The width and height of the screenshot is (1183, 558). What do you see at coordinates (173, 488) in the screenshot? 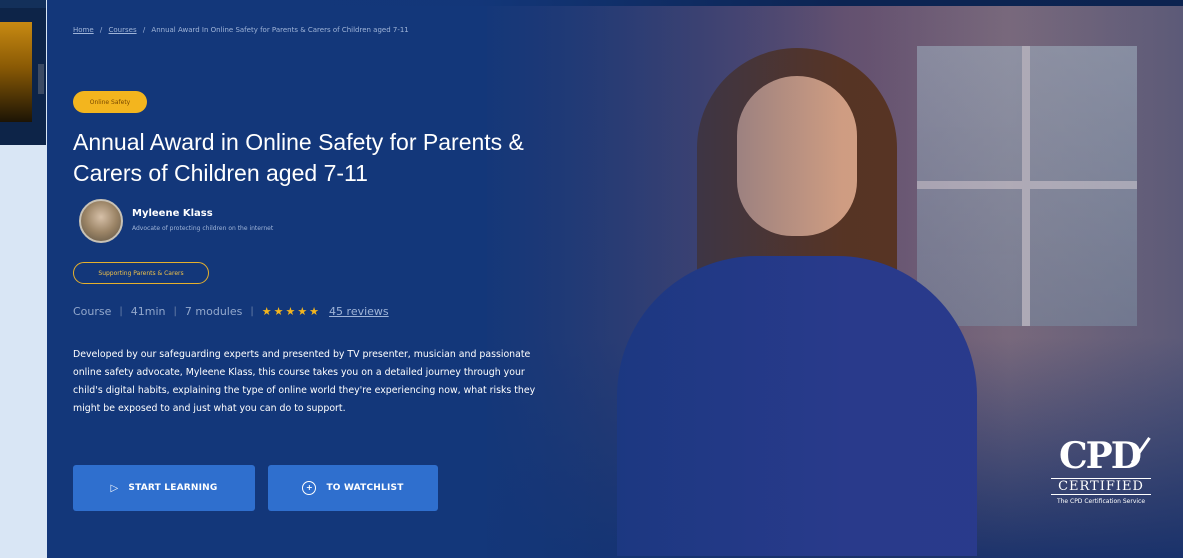
I see `start-learning-label: START LEARNING` at bounding box center [173, 488].